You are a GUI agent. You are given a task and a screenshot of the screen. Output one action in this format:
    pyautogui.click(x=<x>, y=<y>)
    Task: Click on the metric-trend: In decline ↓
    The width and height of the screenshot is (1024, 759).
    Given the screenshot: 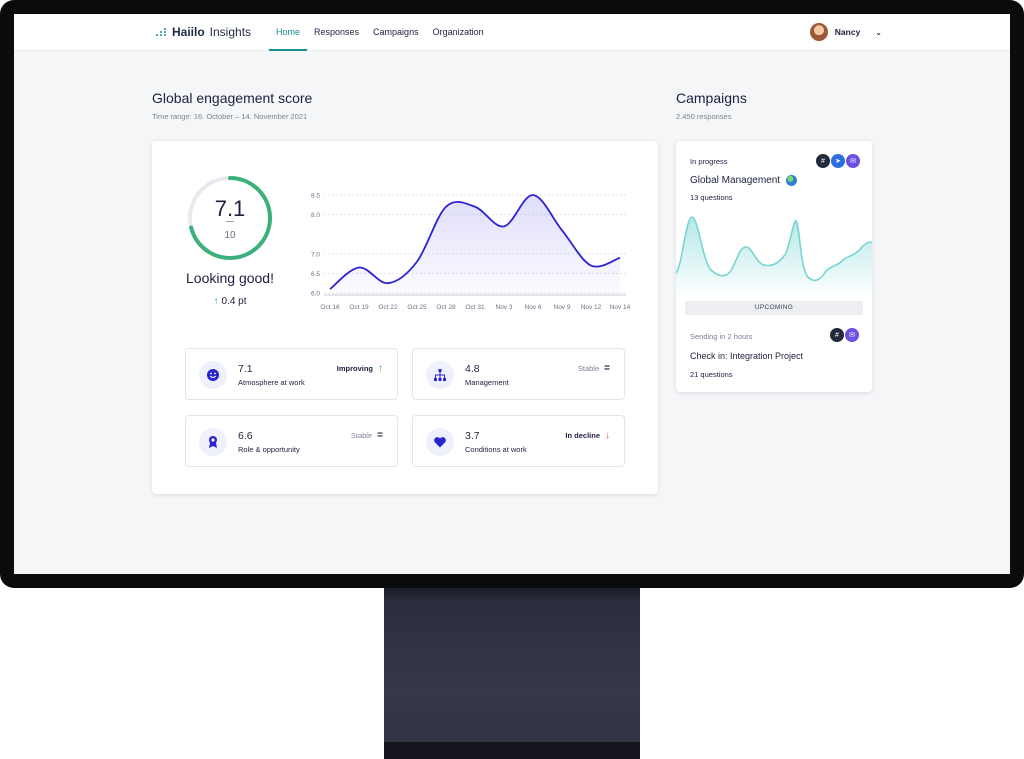 What is the action you would take?
    pyautogui.click(x=587, y=435)
    